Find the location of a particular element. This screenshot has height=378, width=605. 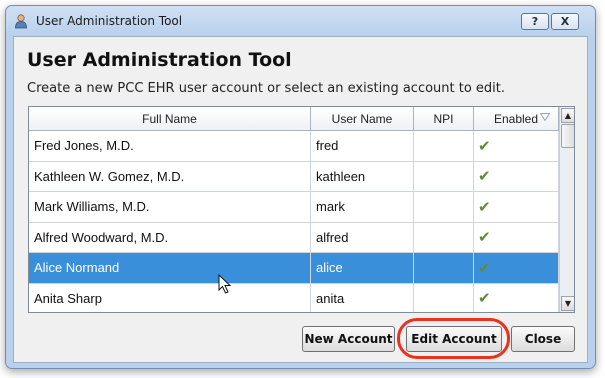

cell-full-name: Kathleen W. Gomez, M.D. is located at coordinates (170, 176).